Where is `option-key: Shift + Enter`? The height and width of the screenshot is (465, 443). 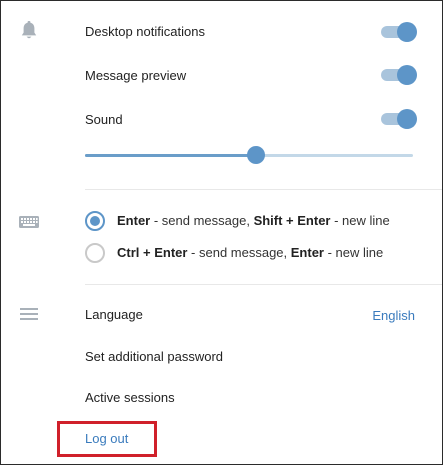 option-key: Shift + Enter is located at coordinates (292, 220).